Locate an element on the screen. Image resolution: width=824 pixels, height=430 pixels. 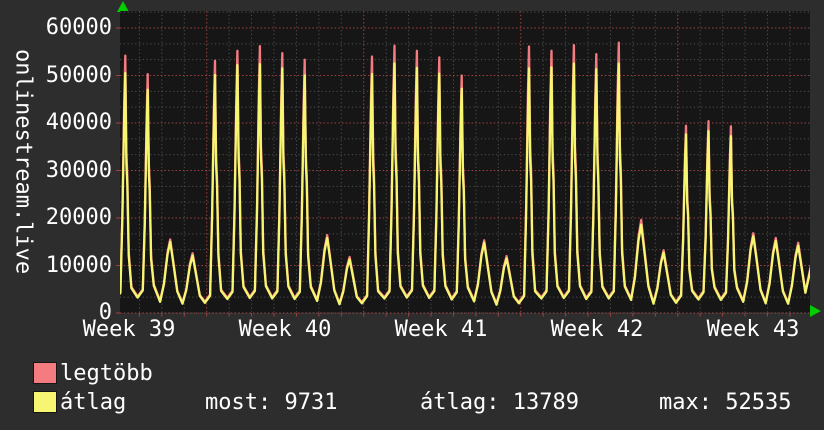
stat-max-label: max: is located at coordinates (685, 402).